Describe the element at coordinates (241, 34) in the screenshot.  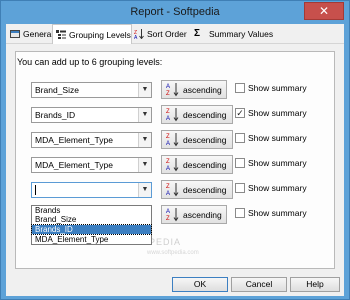
I see `tab-summary-label: Summary Values` at that location.